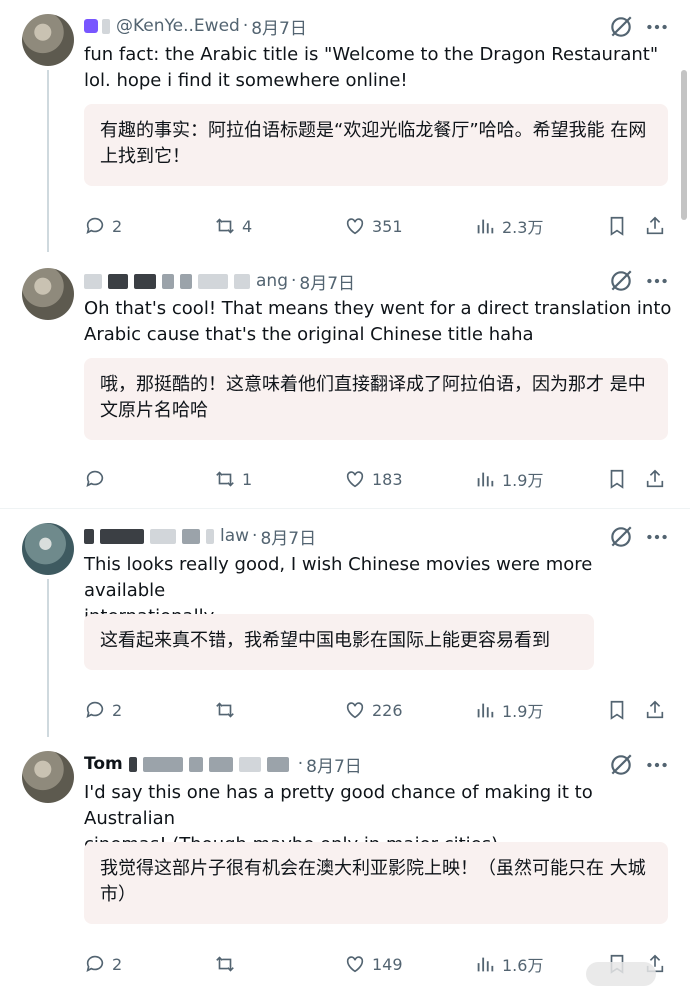  What do you see at coordinates (103, 764) in the screenshot?
I see `user-handle: Tom` at bounding box center [103, 764].